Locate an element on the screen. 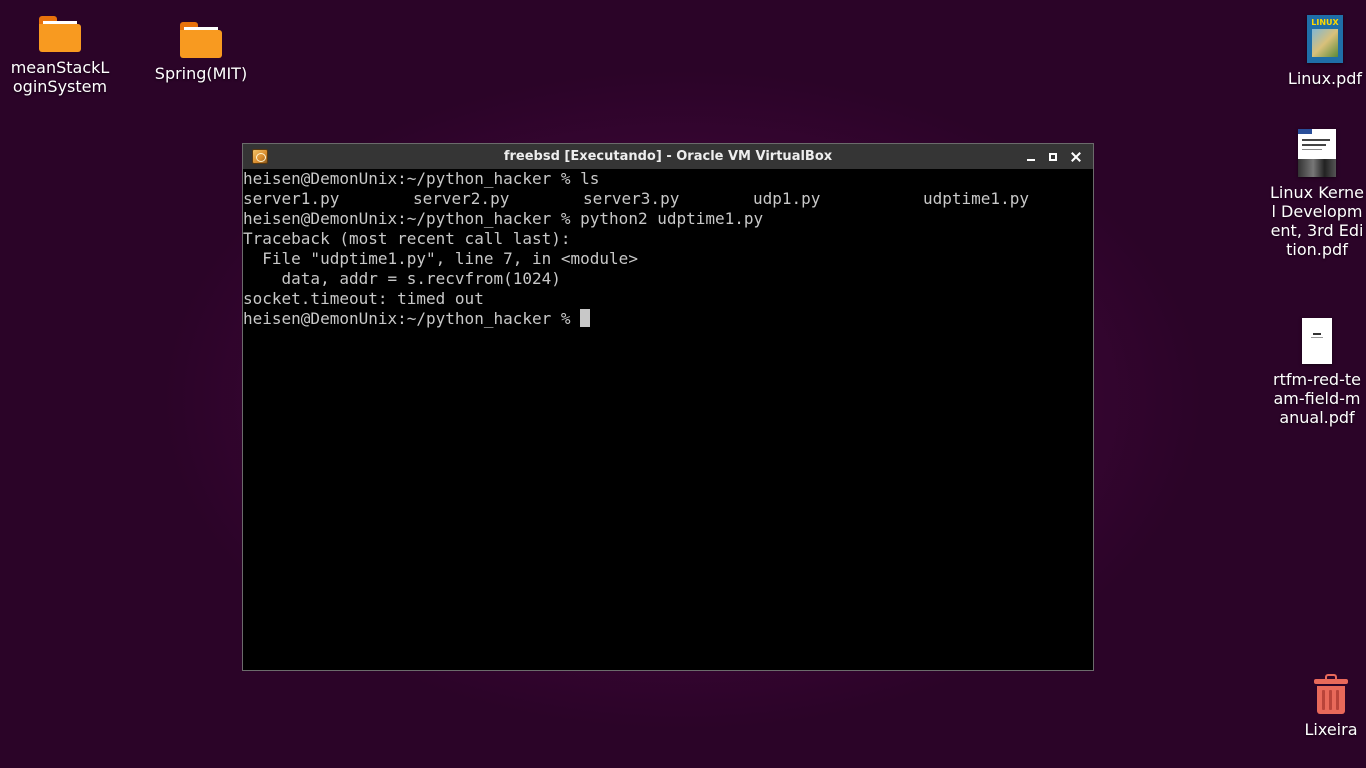  desktop-icon-label: meanStackLoginSystem is located at coordinates (60, 77).